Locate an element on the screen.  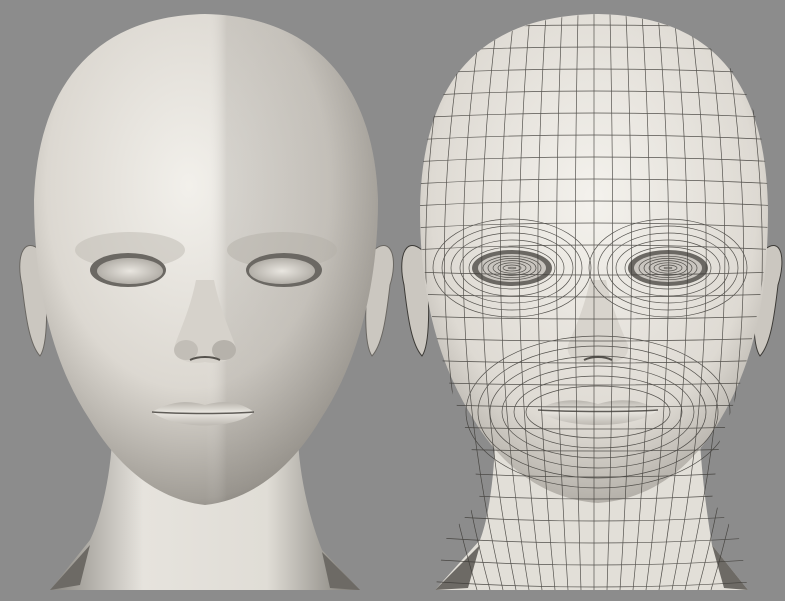
right-eye-socket is located at coordinates (284, 270).